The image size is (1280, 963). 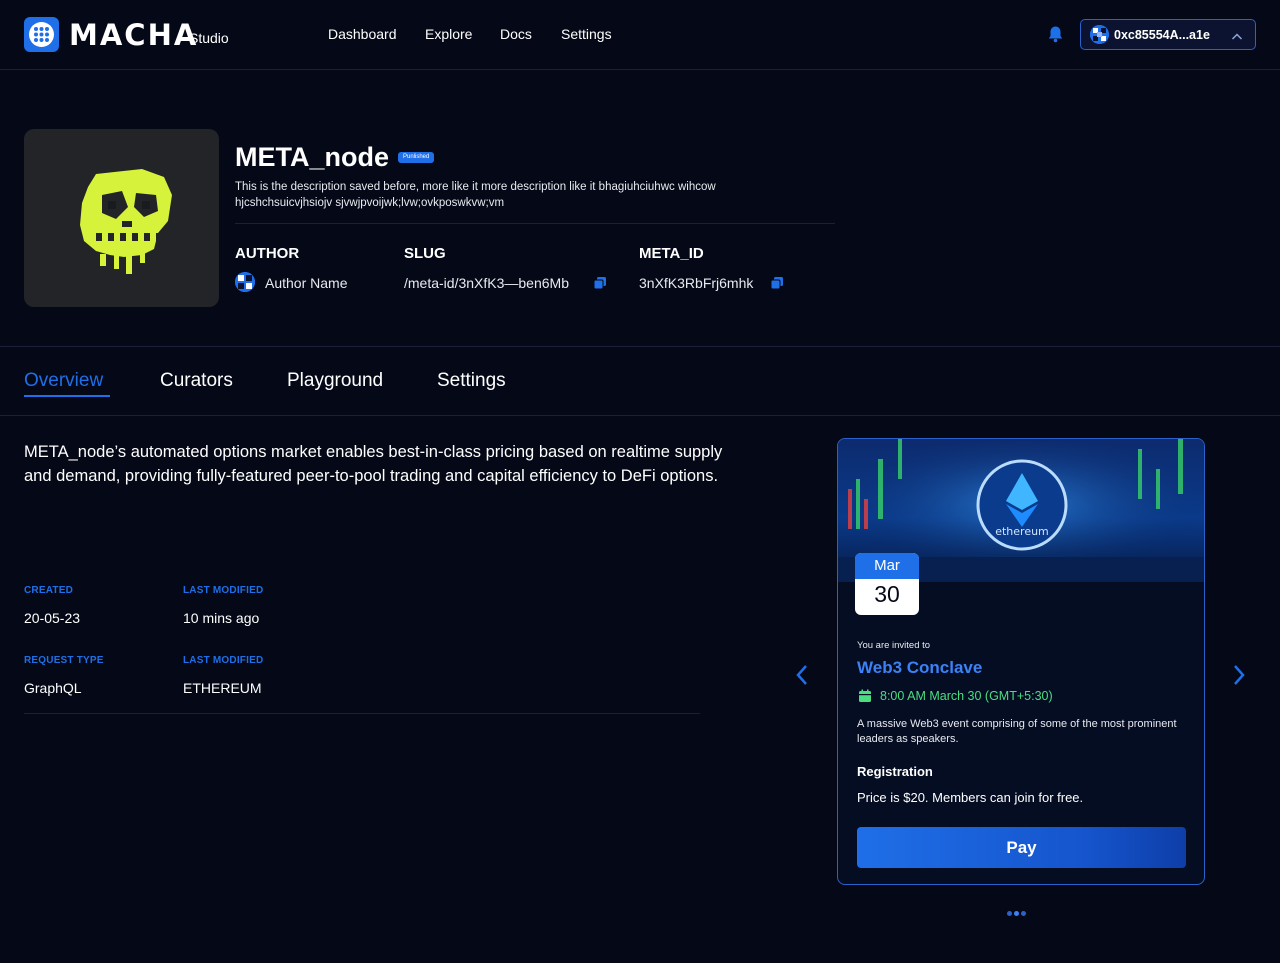 What do you see at coordinates (1099, 34) in the screenshot?
I see `wallet-avatar-icon` at bounding box center [1099, 34].